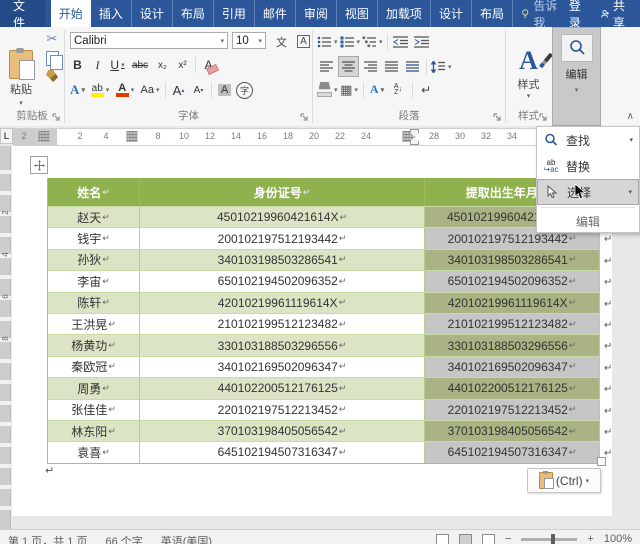 Image resolution: width=640 pixels, height=544 pixels. What do you see at coordinates (182, 65) in the screenshot?
I see `superscript-button: x²` at bounding box center [182, 65].